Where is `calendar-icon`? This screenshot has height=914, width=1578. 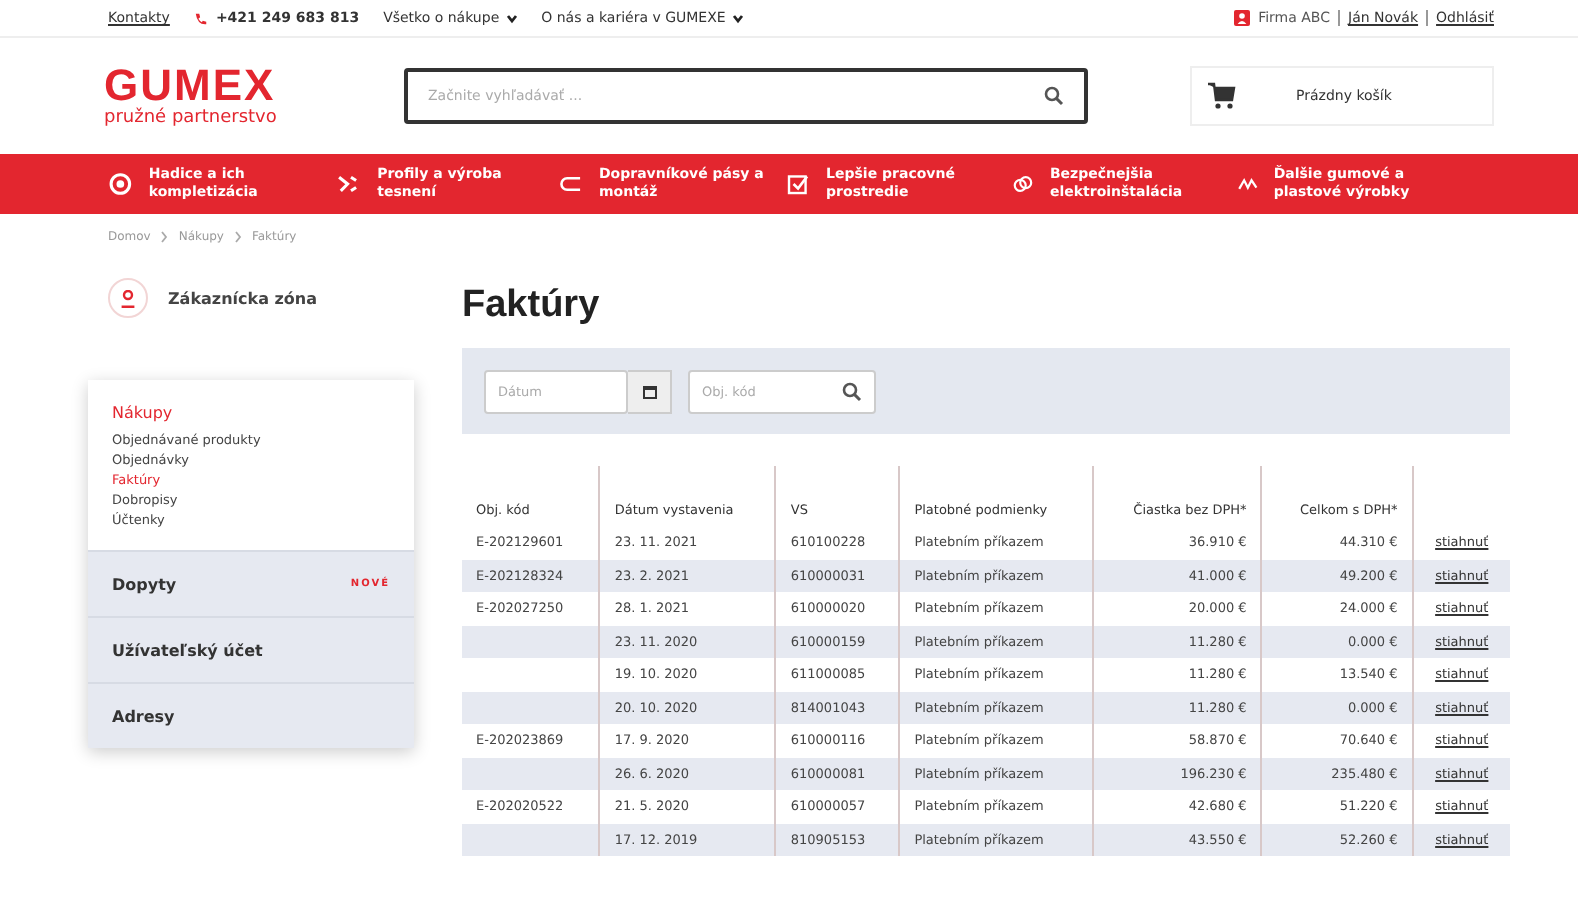 calendar-icon is located at coordinates (649, 391).